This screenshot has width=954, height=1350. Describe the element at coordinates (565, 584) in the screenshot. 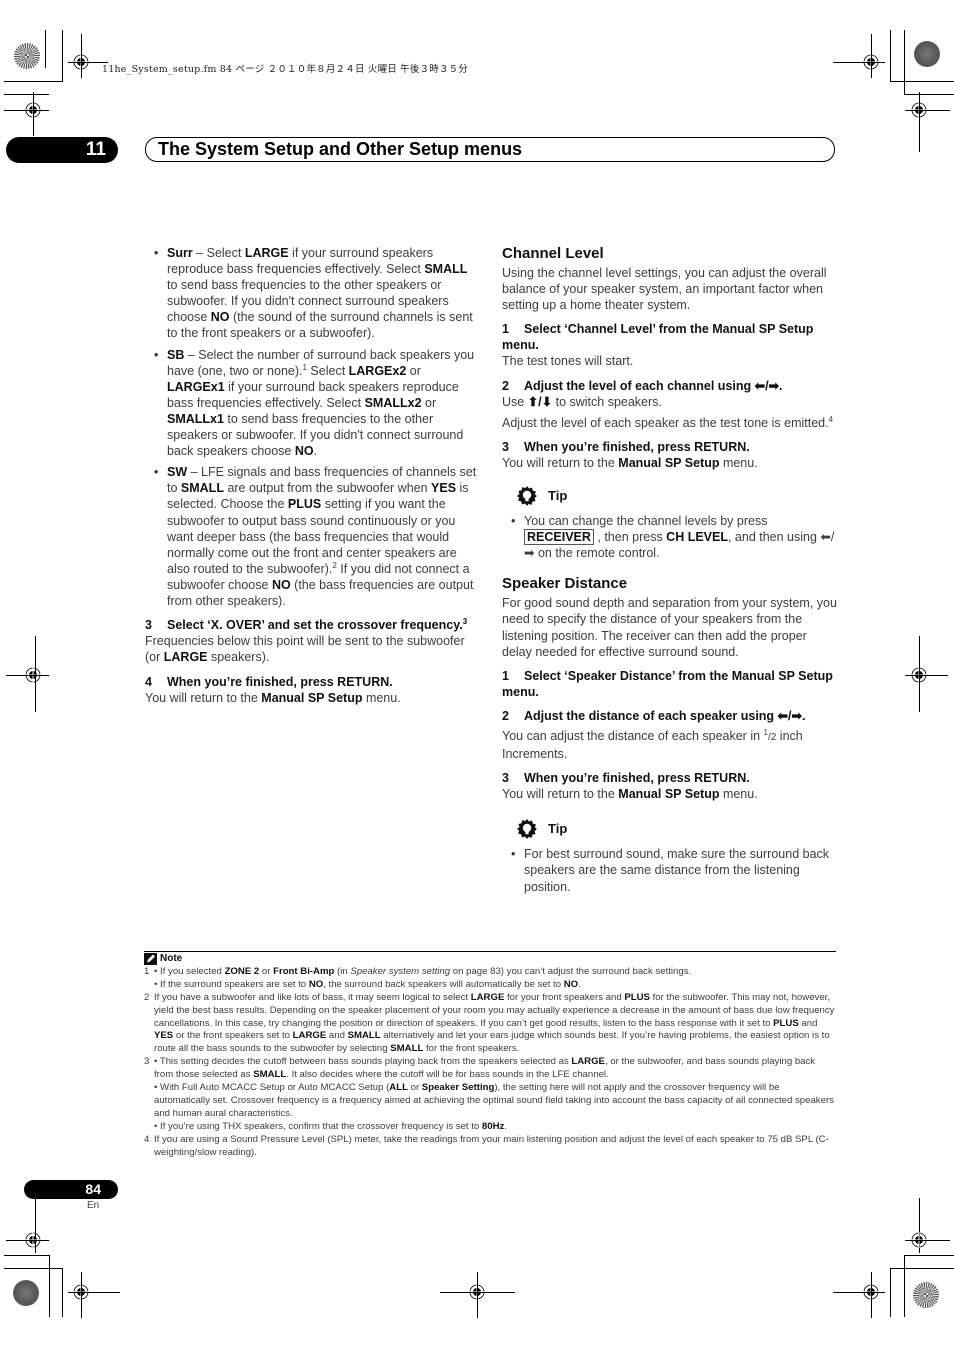

I see `section-heading-speaker-distance: Speaker Distance` at that location.